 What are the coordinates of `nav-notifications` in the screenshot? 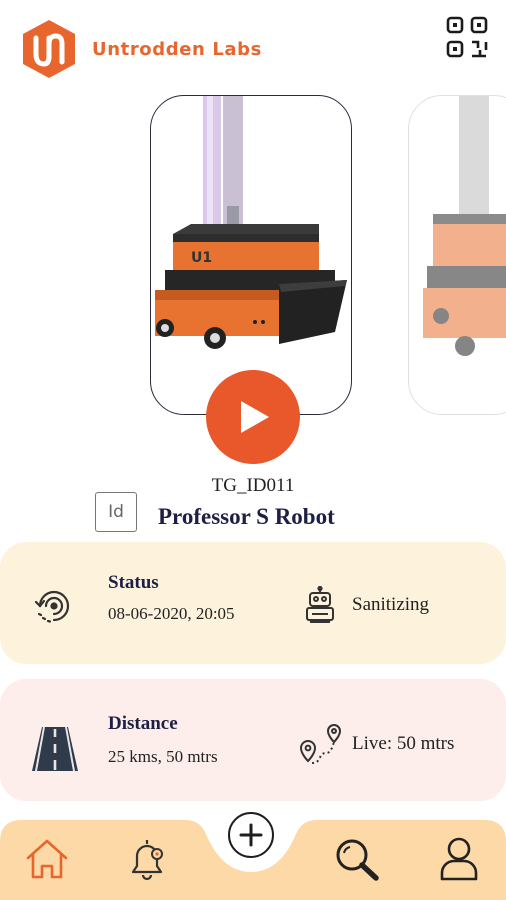 It's located at (147, 859).